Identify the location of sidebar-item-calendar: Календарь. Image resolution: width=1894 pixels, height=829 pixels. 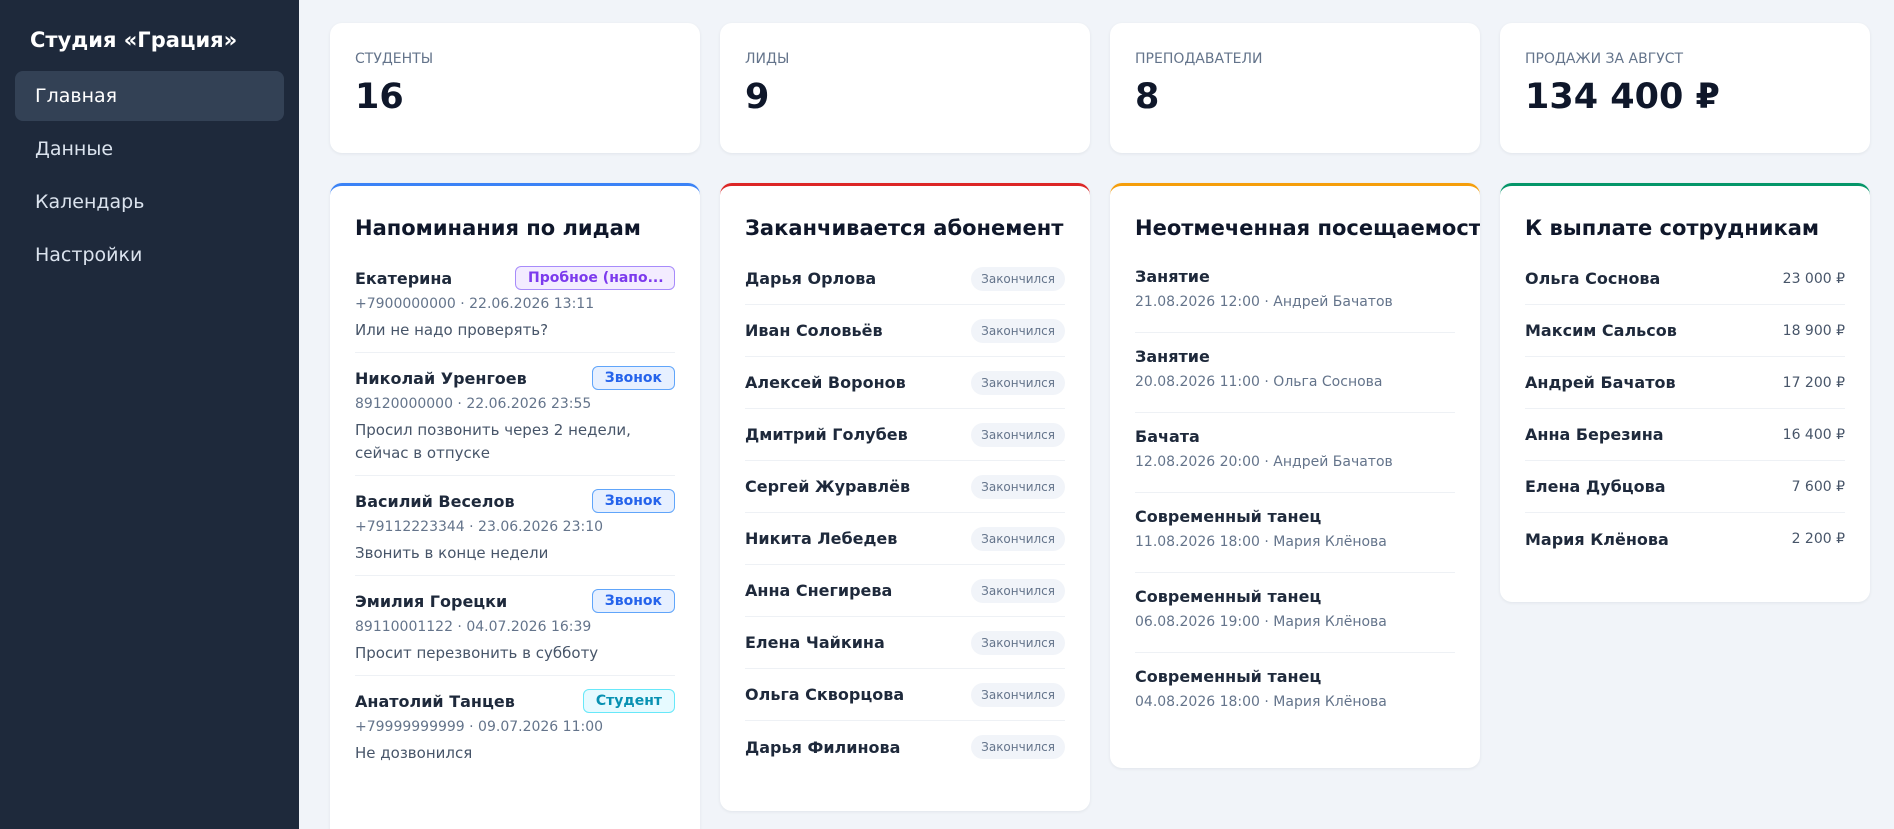
(149, 202).